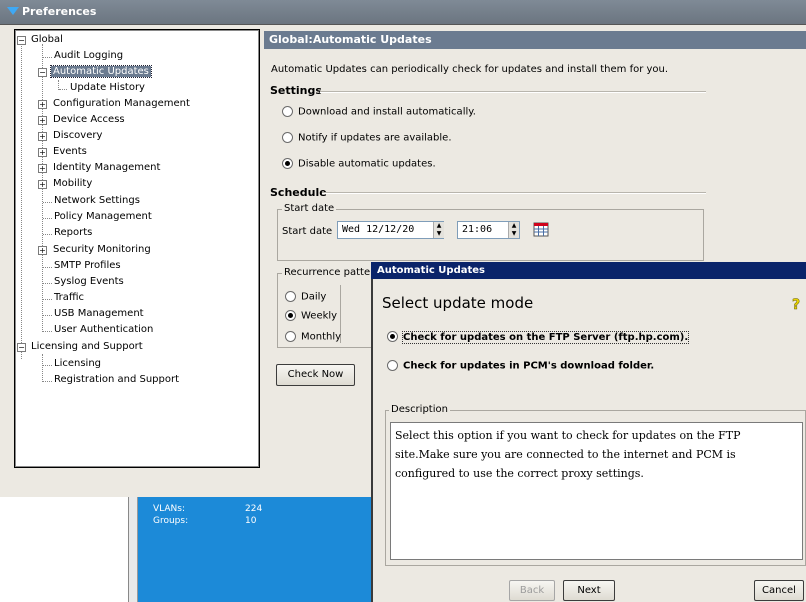  I want to click on schedule-title: Schedule, so click(298, 192).